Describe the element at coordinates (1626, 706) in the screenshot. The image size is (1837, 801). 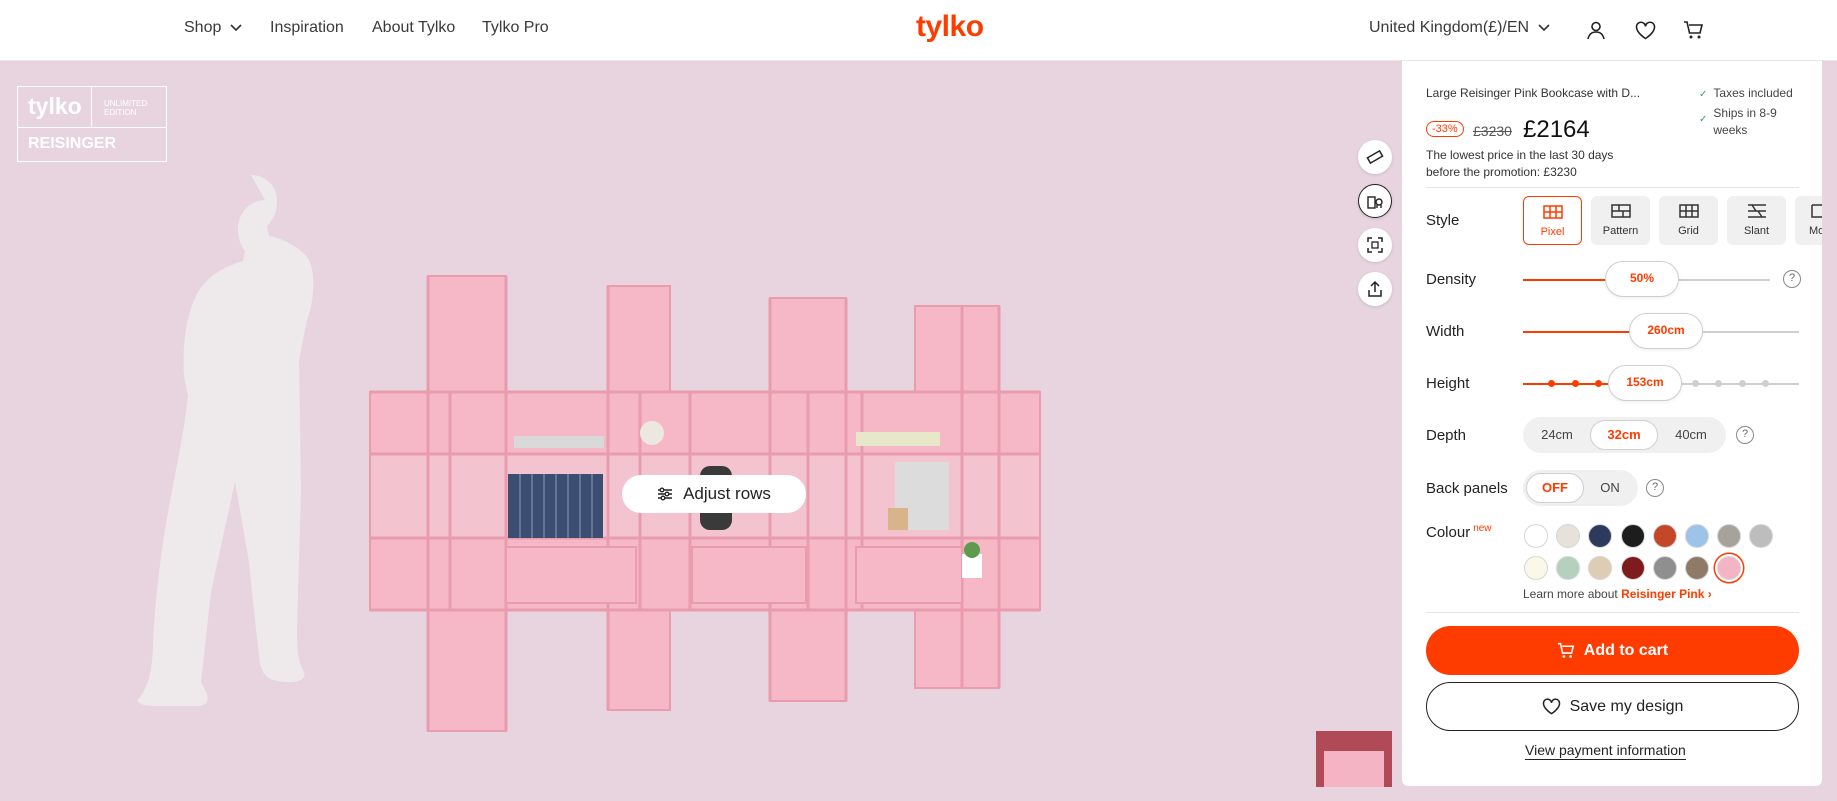
I see `save-design-label: Save my design` at that location.